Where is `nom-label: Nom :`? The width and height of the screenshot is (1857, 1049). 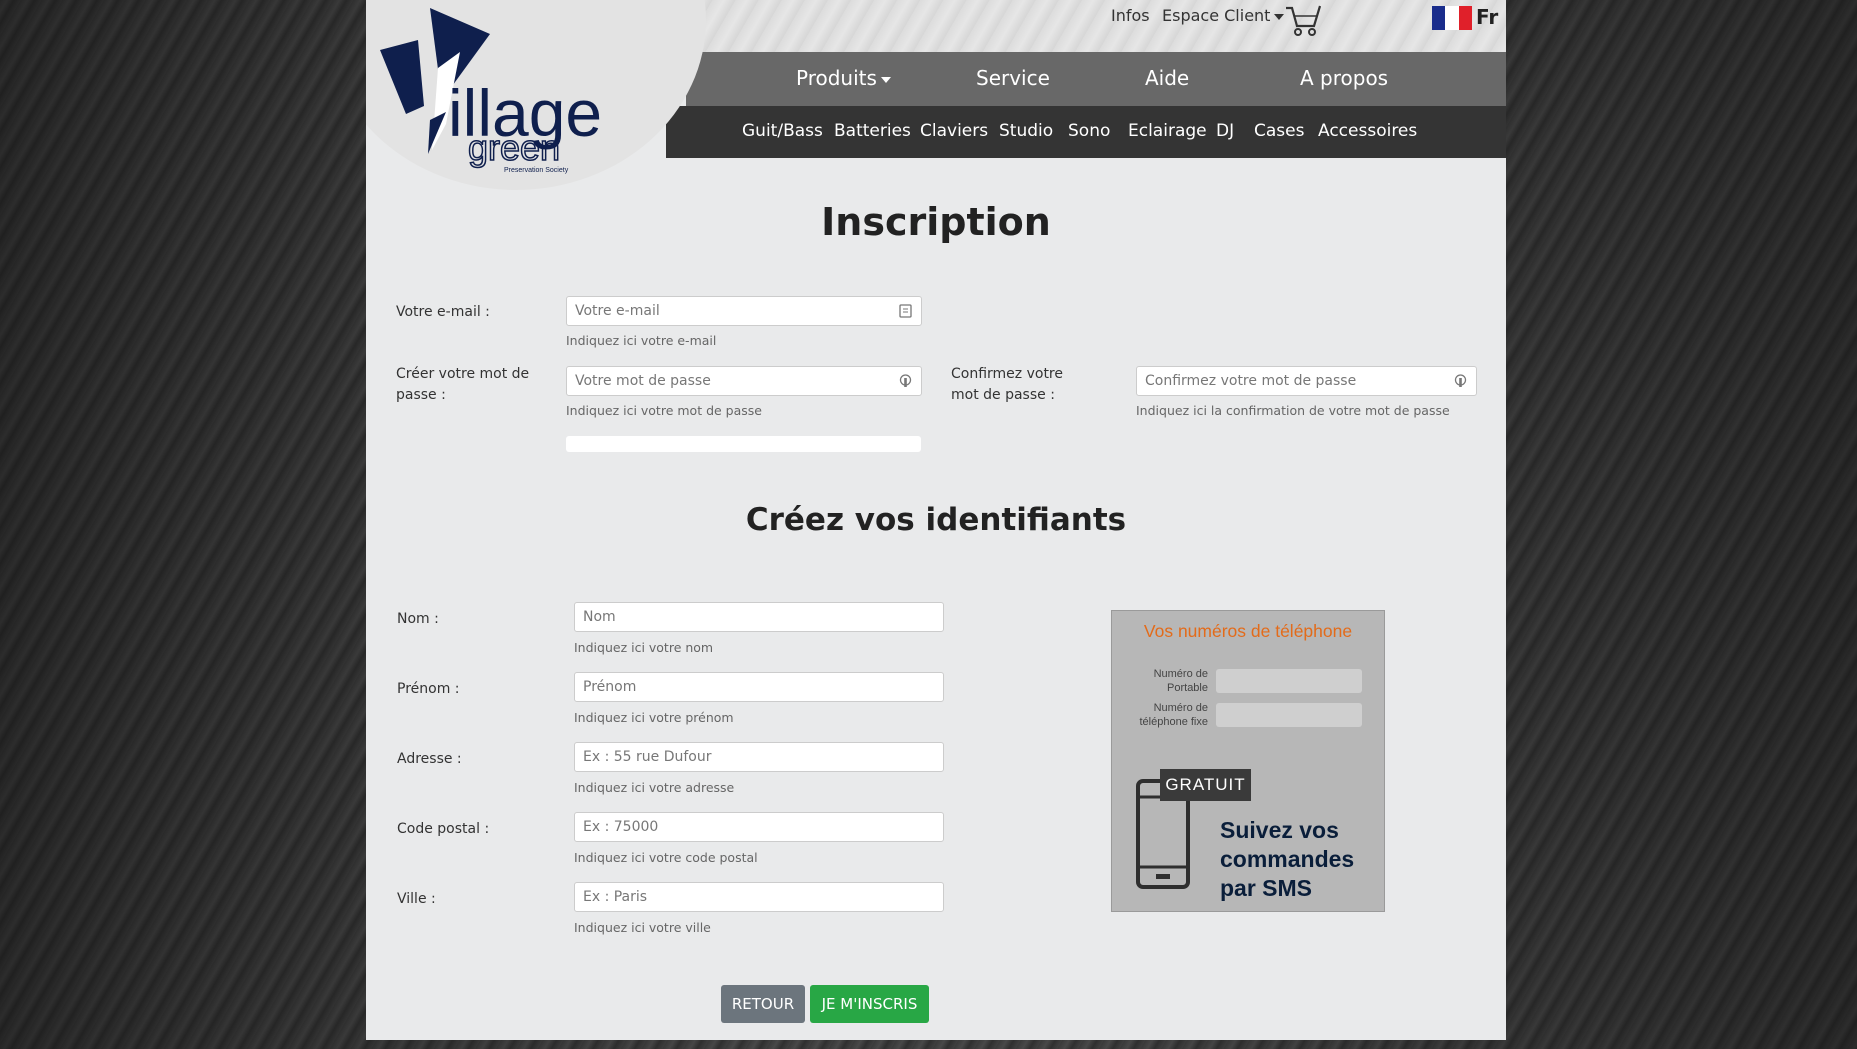
nom-label: Nom : is located at coordinates (418, 619).